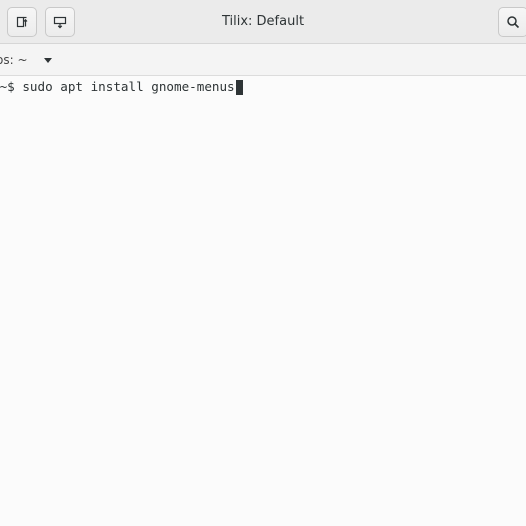  I want to click on window-title: Tilix: Default, so click(263, 21).